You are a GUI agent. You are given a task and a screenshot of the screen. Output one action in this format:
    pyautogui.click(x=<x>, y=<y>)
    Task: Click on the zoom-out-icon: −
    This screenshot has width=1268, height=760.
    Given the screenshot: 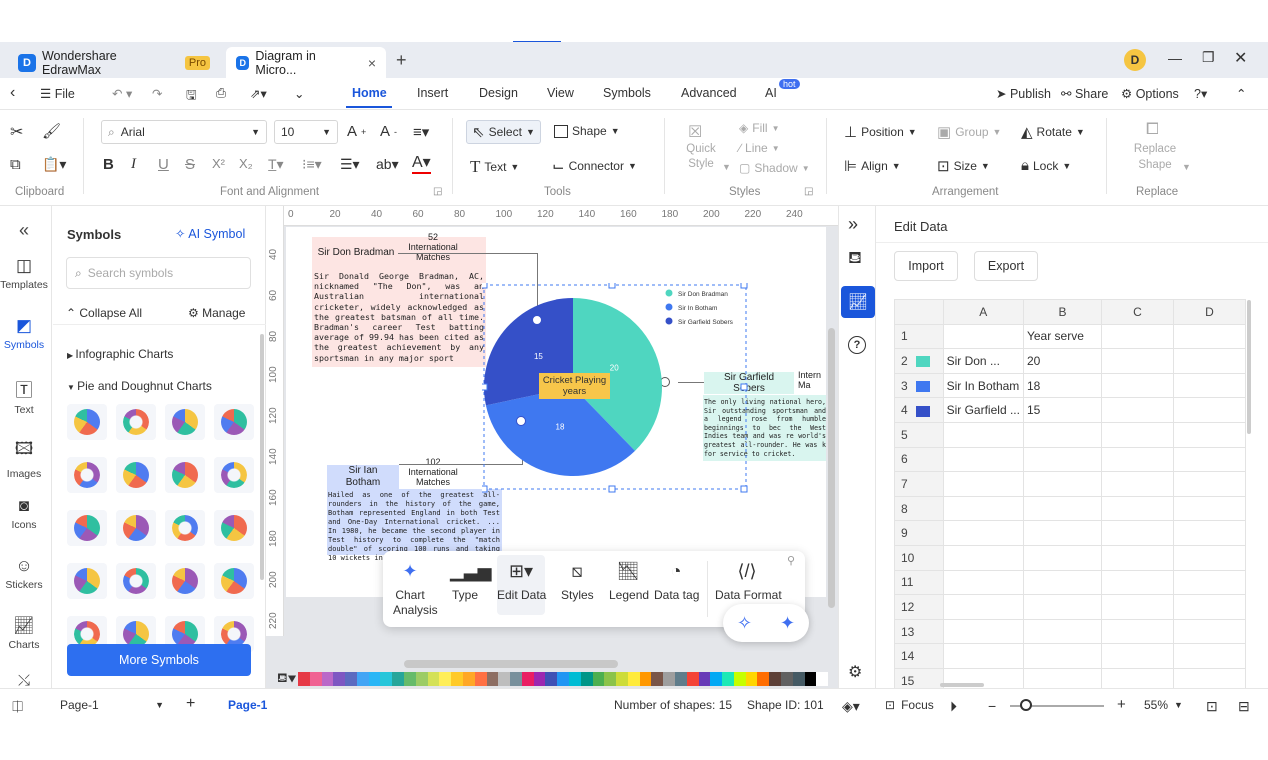 What is the action you would take?
    pyautogui.click(x=992, y=706)
    